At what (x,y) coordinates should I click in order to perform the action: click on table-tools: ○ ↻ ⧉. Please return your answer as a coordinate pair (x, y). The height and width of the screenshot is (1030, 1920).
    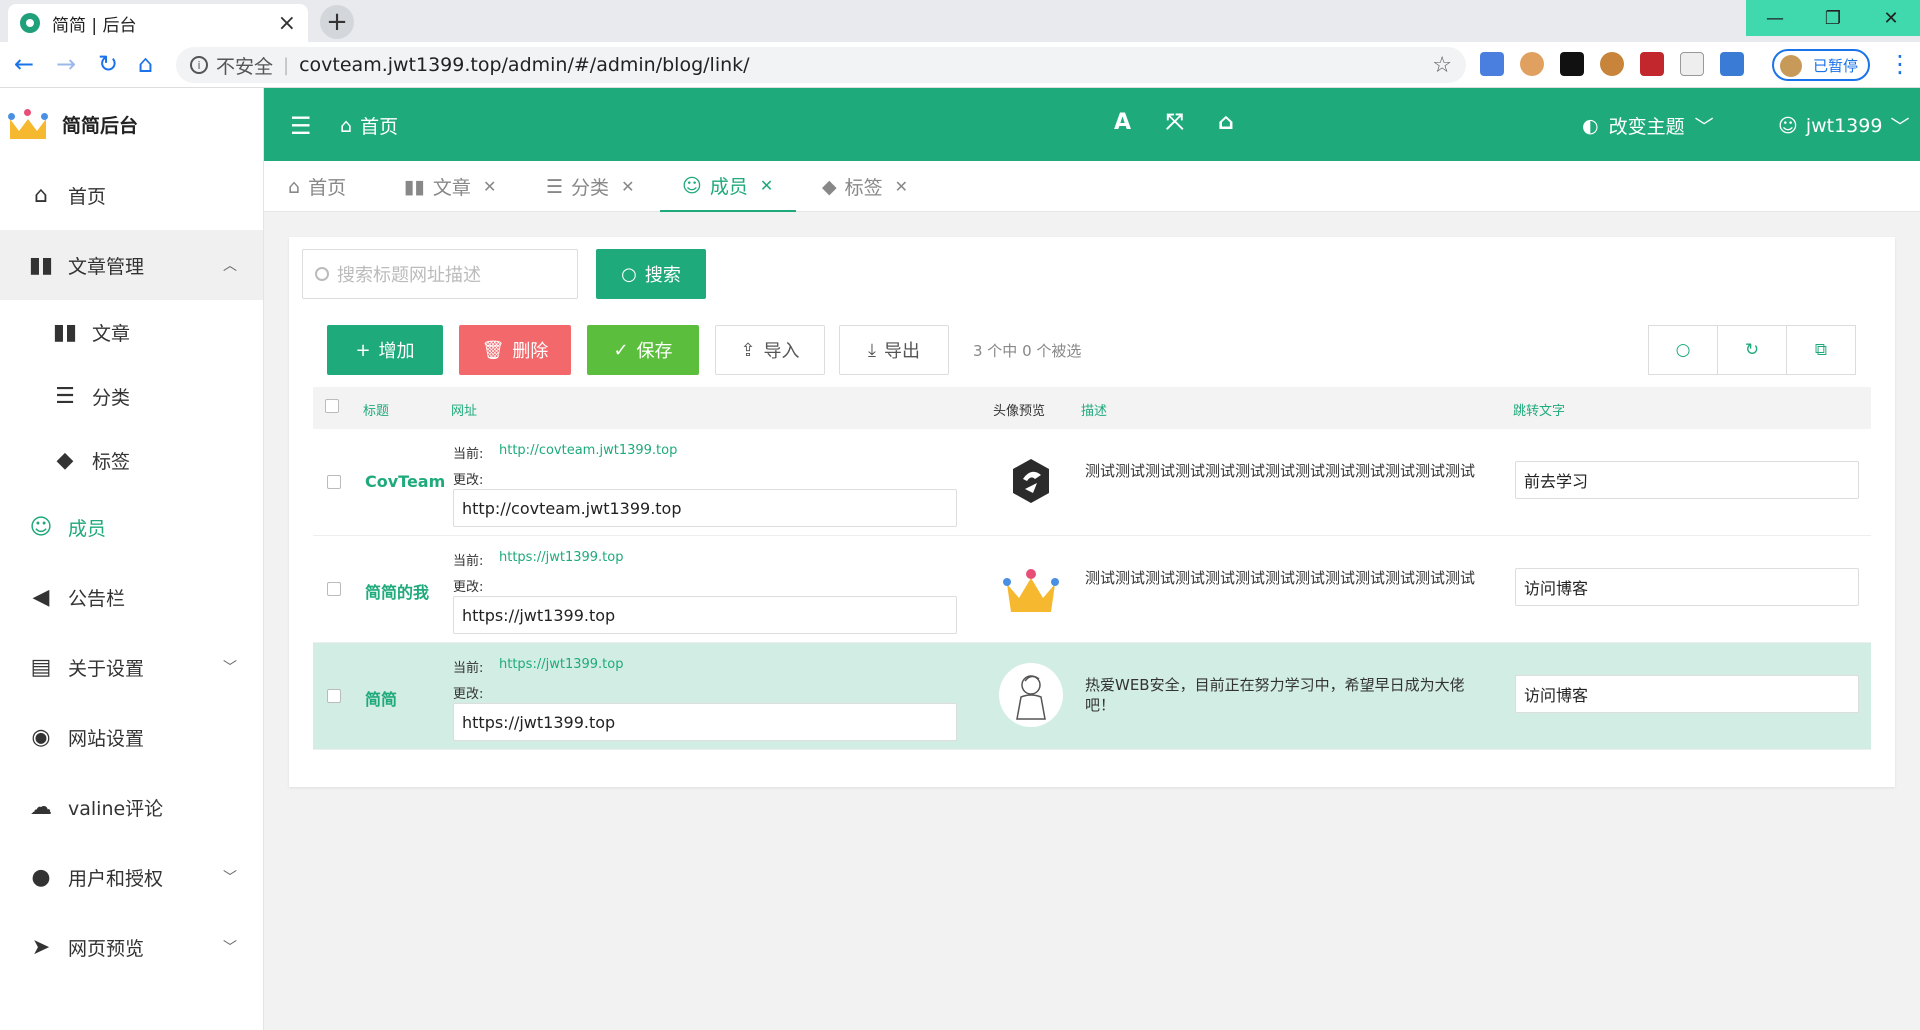
    Looking at the image, I should click on (1752, 350).